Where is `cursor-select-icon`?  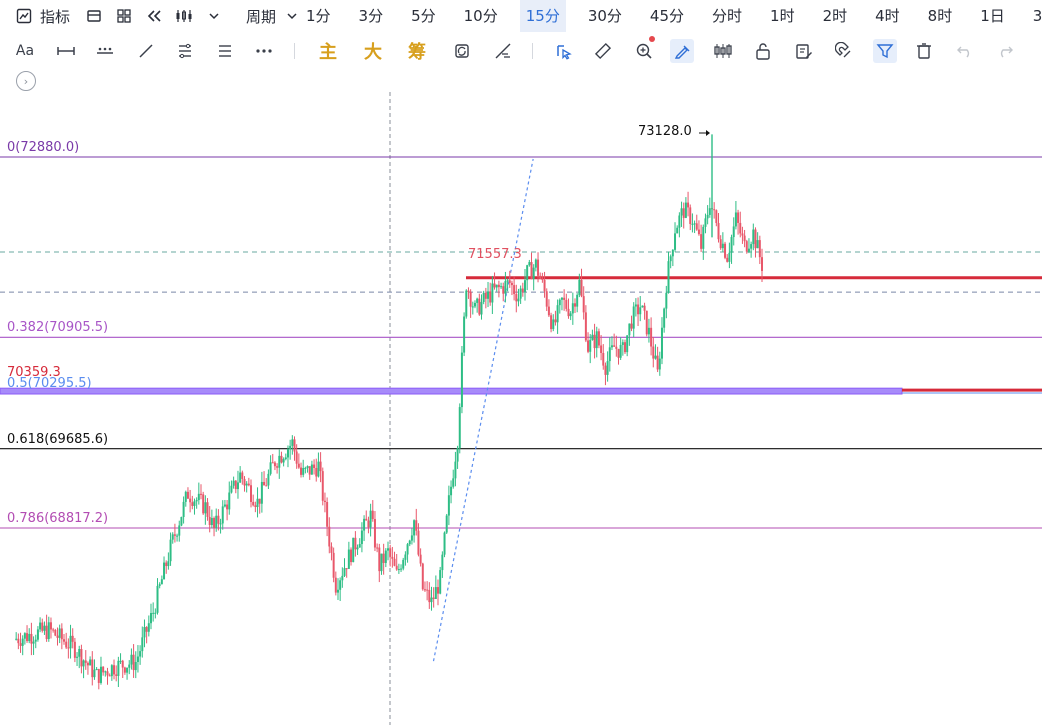
cursor-select-icon is located at coordinates (564, 51).